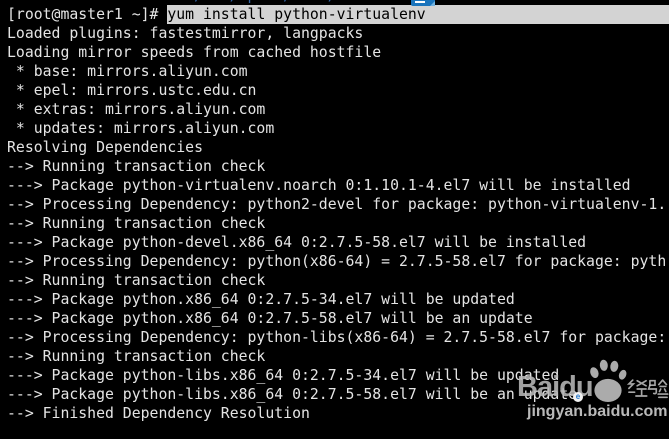 This screenshot has height=439, width=669. What do you see at coordinates (87, 14) in the screenshot?
I see `shell-prompt: [root@master1 ~]#` at bounding box center [87, 14].